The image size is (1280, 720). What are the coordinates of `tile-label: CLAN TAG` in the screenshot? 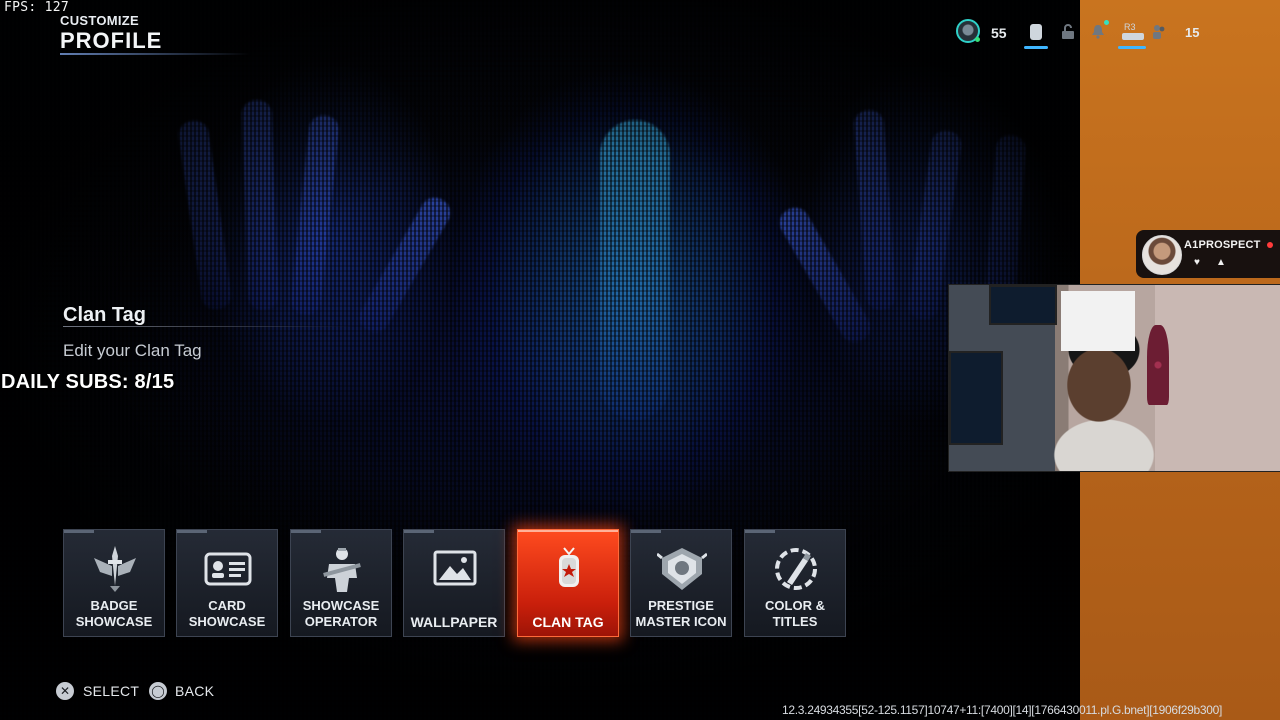 It's located at (568, 622).